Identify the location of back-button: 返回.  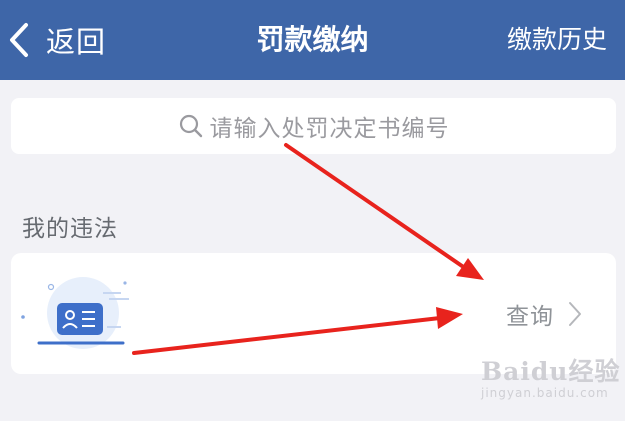
(57, 40).